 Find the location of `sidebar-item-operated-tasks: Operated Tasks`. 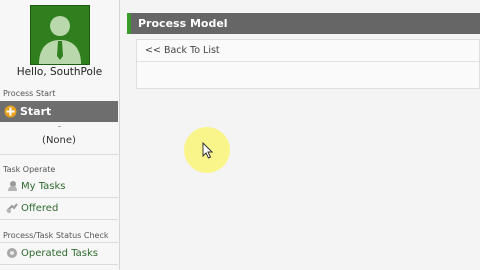

sidebar-item-operated-tasks: Operated Tasks is located at coordinates (59, 253).